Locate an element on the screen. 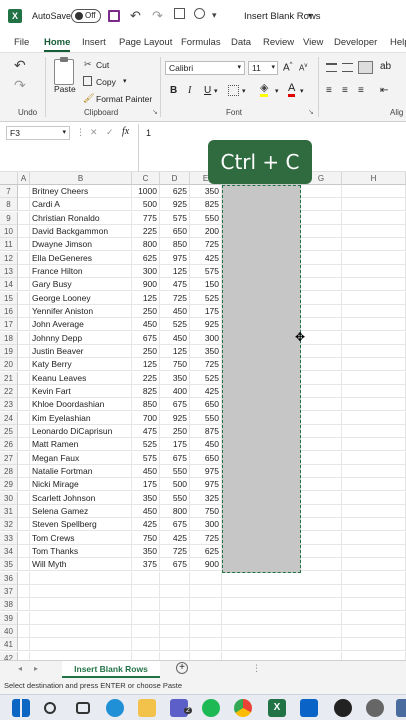  tab-formulas: Formulas is located at coordinates (201, 42).